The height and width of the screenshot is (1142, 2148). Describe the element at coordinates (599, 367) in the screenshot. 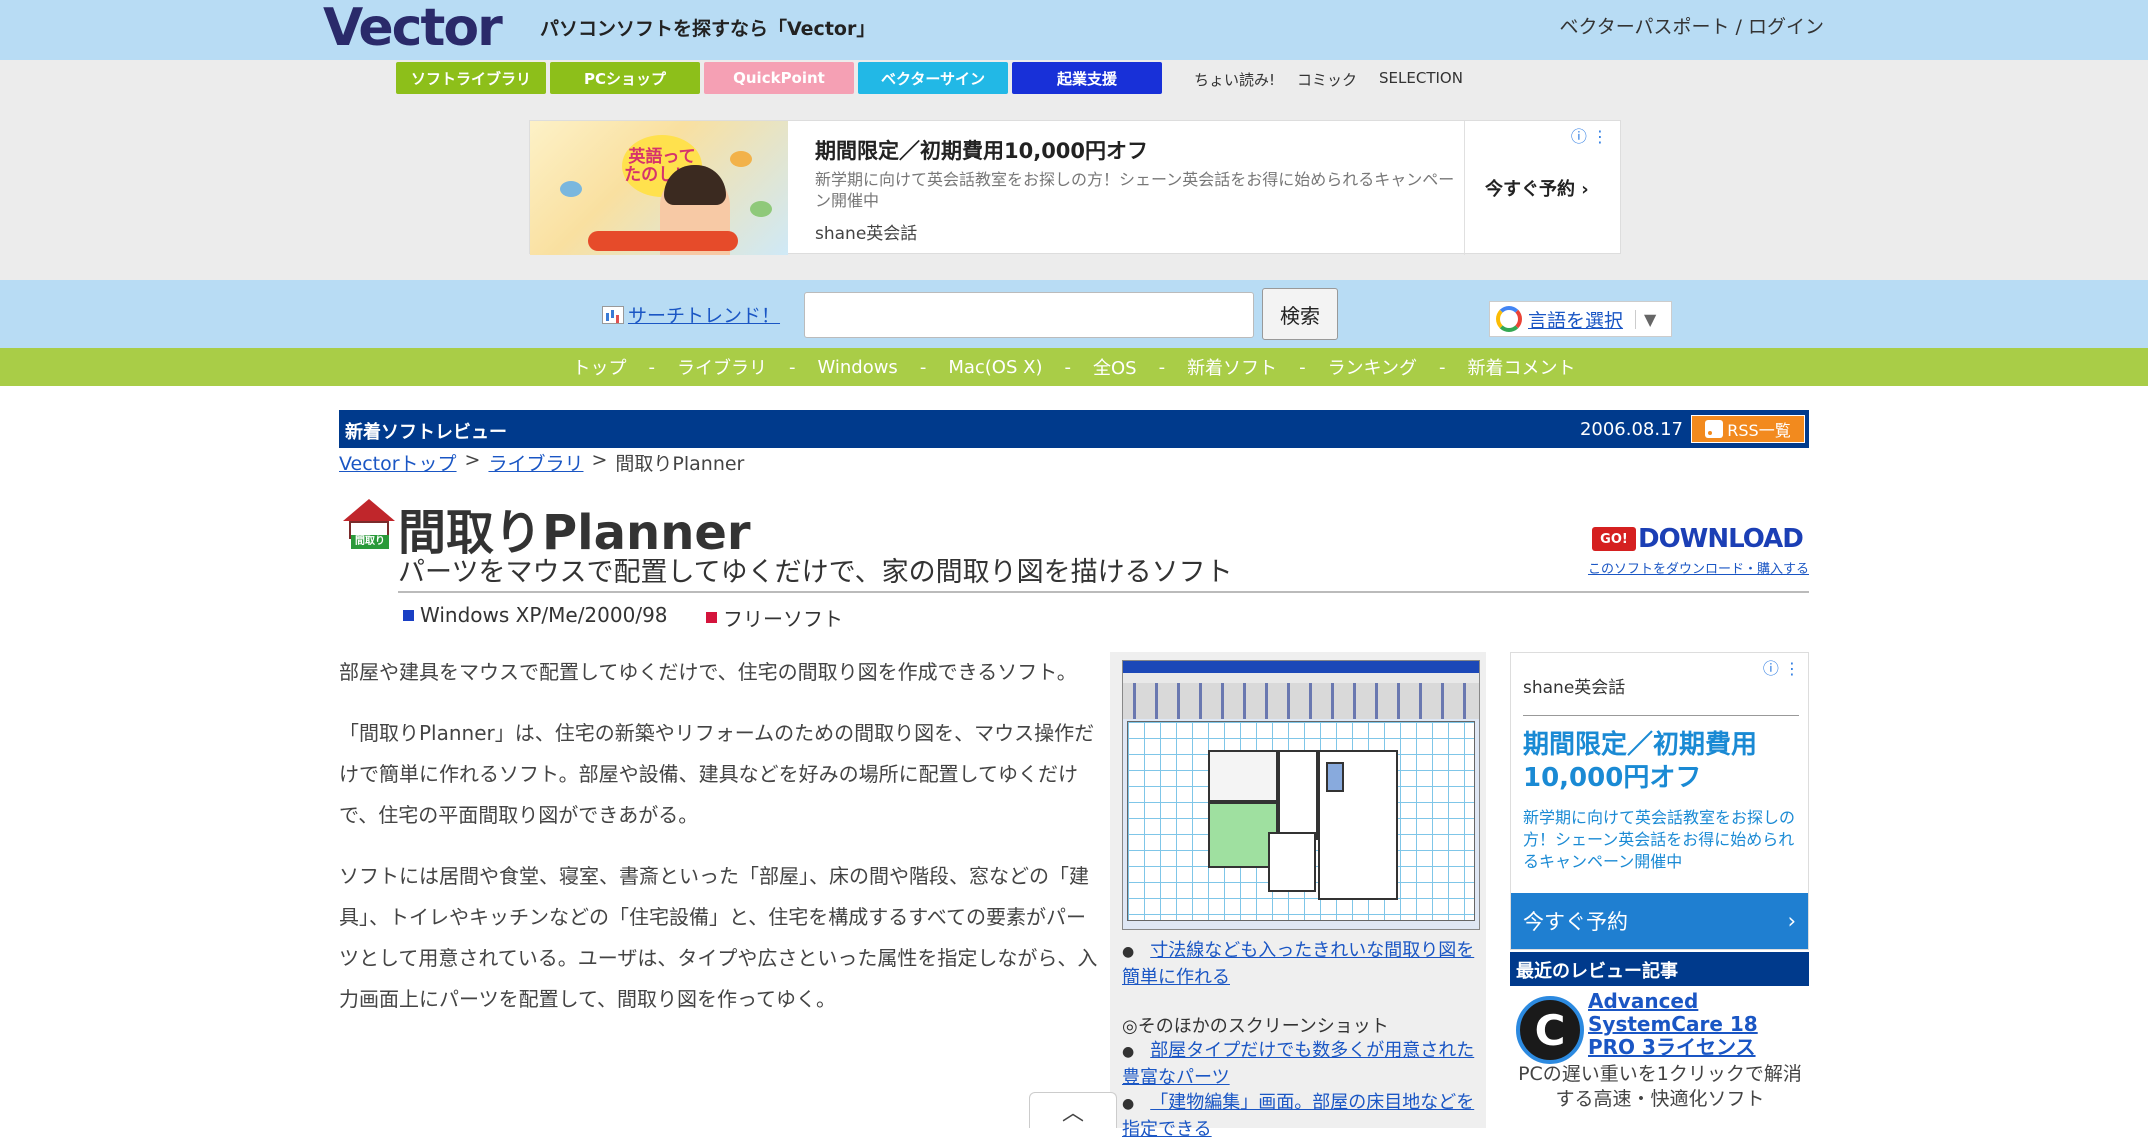

I see `nav-top: トップ` at that location.